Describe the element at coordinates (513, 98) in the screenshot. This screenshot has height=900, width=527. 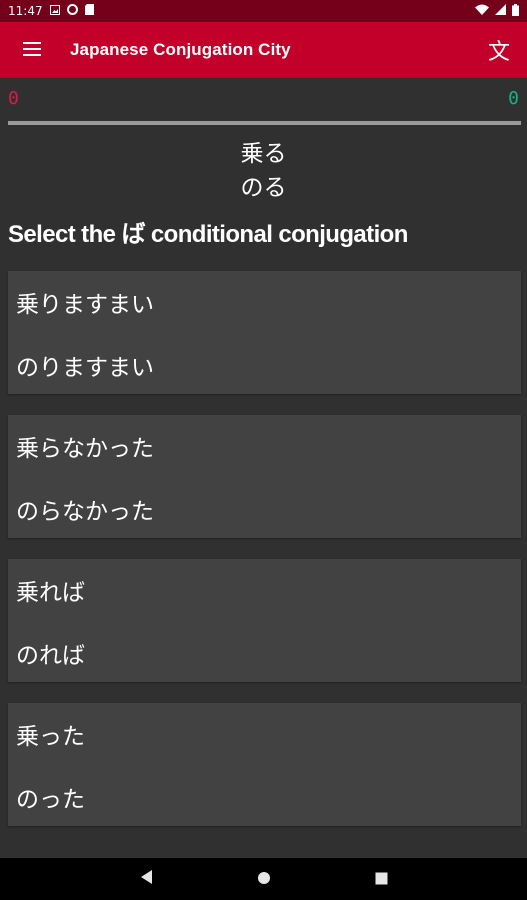
I see `right-score: 0` at that location.